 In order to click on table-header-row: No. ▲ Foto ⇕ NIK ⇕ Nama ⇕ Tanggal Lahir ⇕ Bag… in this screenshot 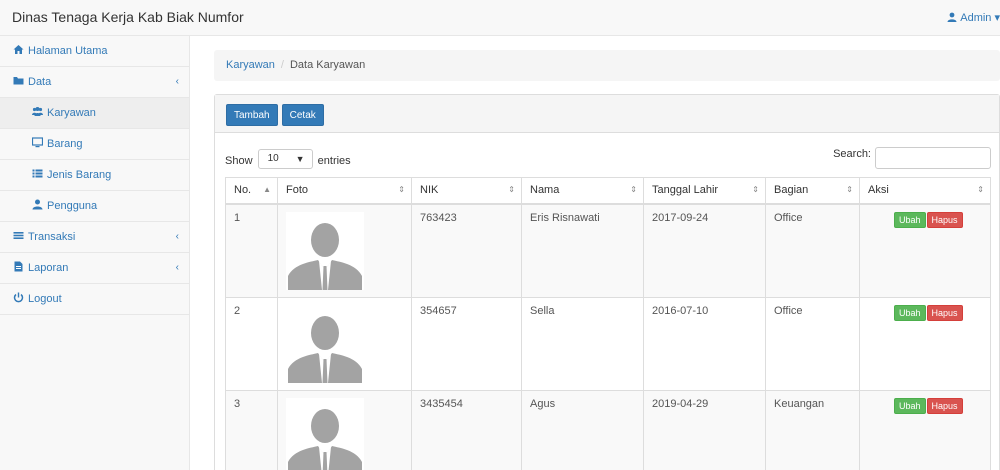, I will do `click(608, 191)`.